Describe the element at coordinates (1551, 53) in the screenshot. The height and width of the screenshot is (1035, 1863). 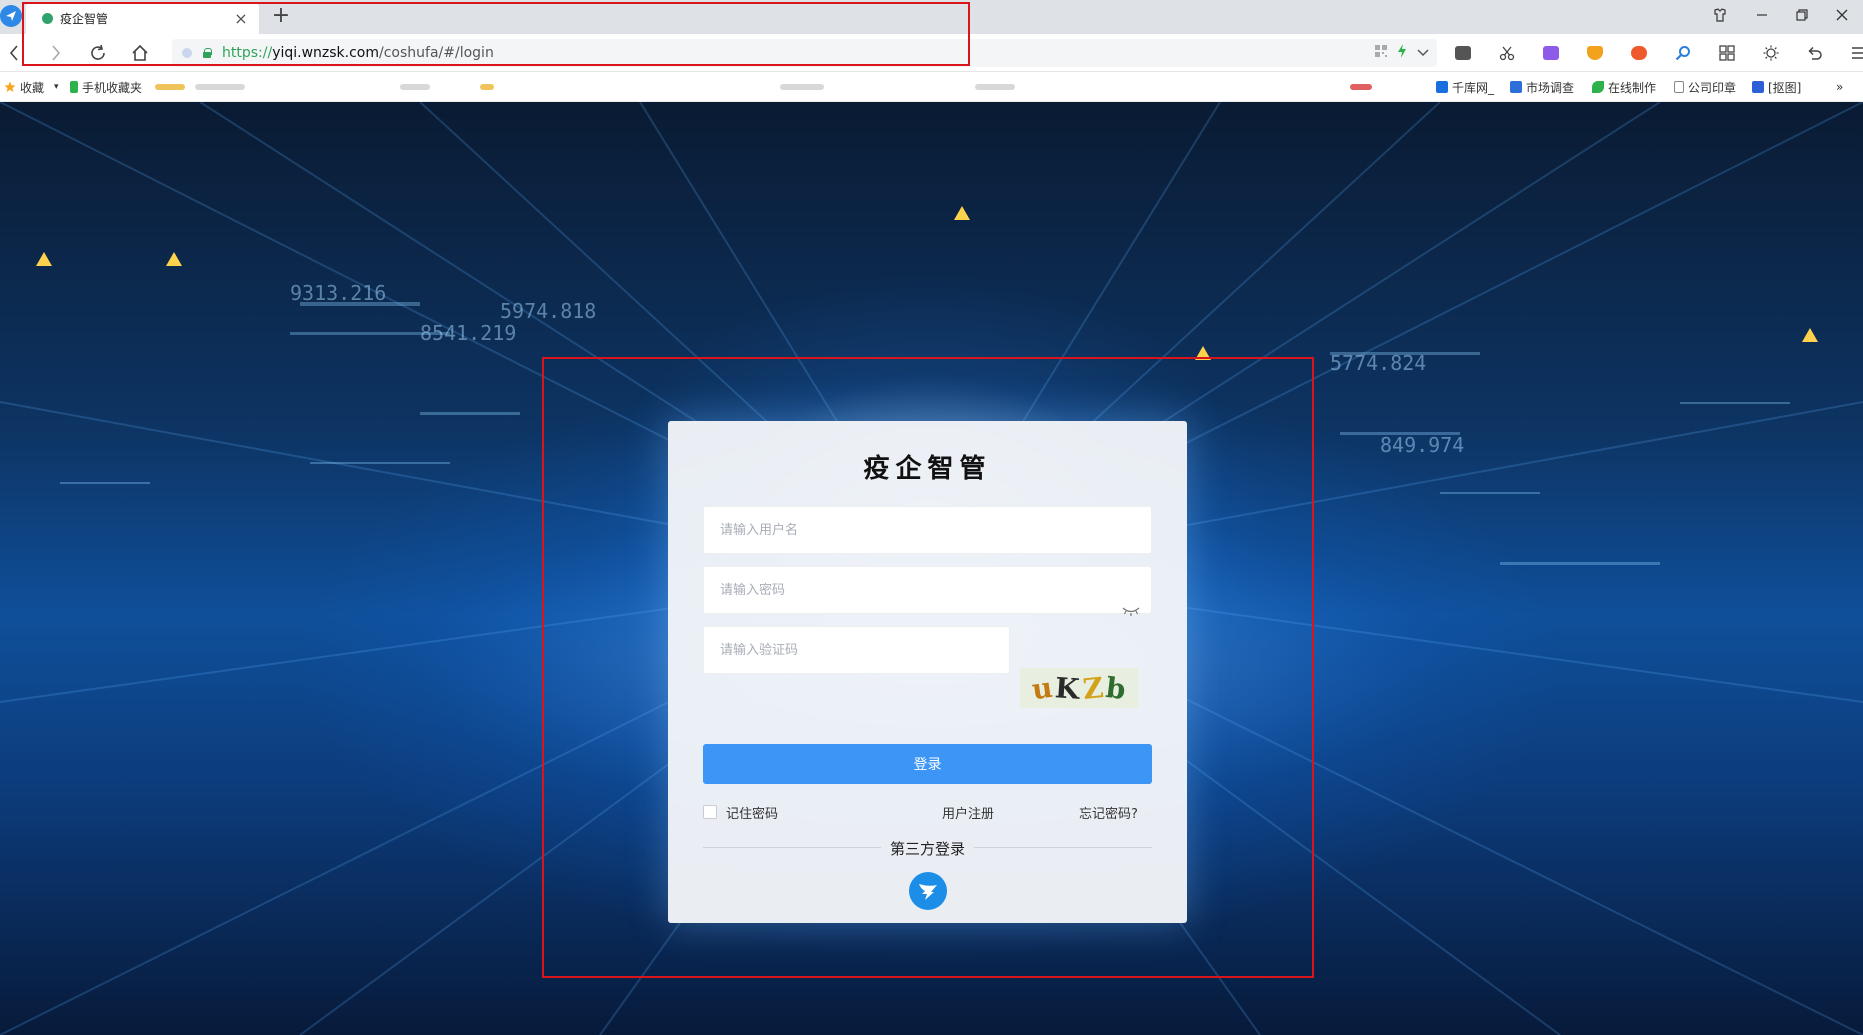
I see `translate-icon` at that location.